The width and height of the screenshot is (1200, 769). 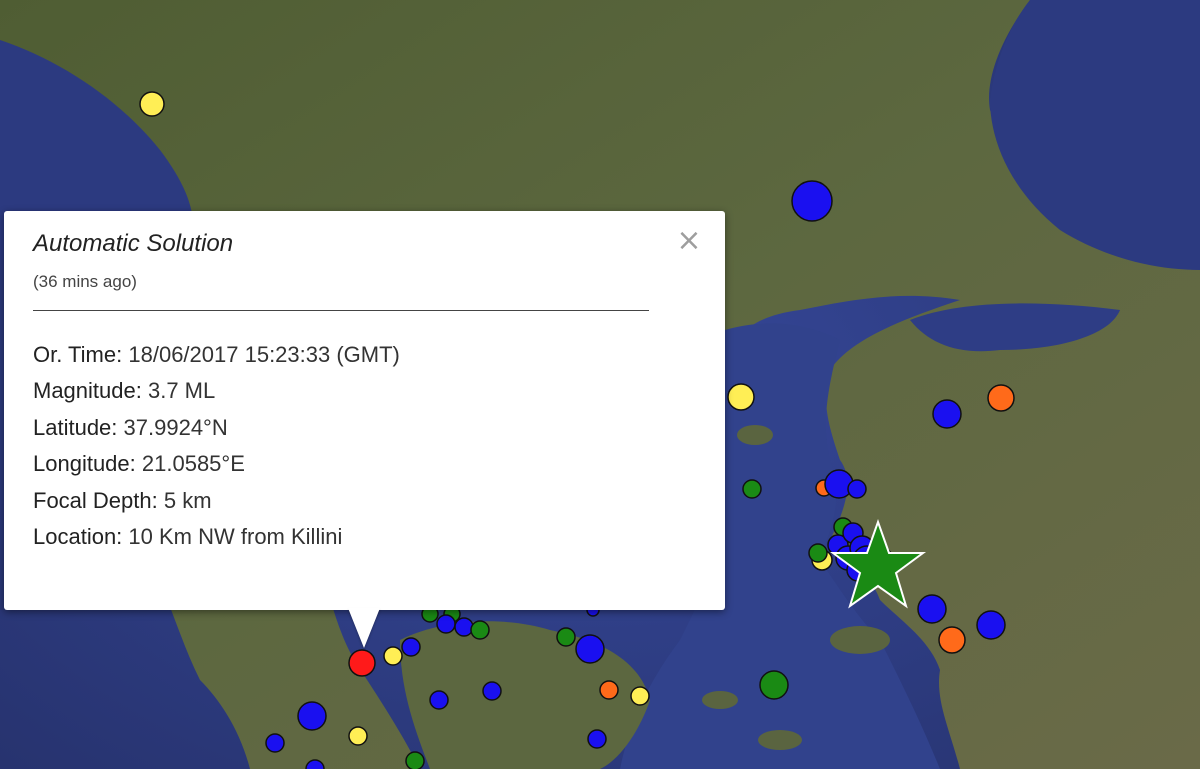 I want to click on field-label: Focal Depth:, so click(x=95, y=500).